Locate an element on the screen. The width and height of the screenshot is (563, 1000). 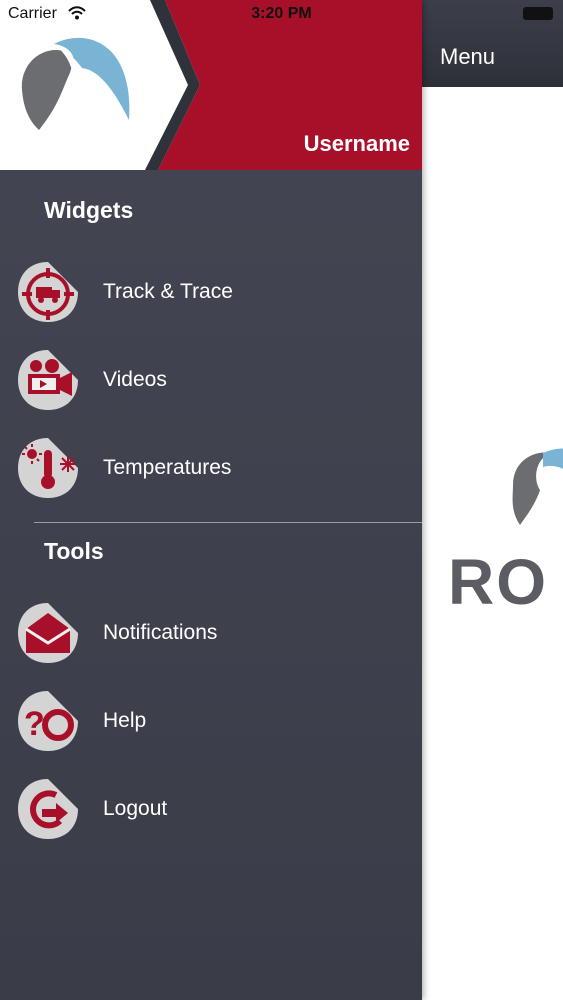
brand-text: RO is located at coordinates (498, 582).